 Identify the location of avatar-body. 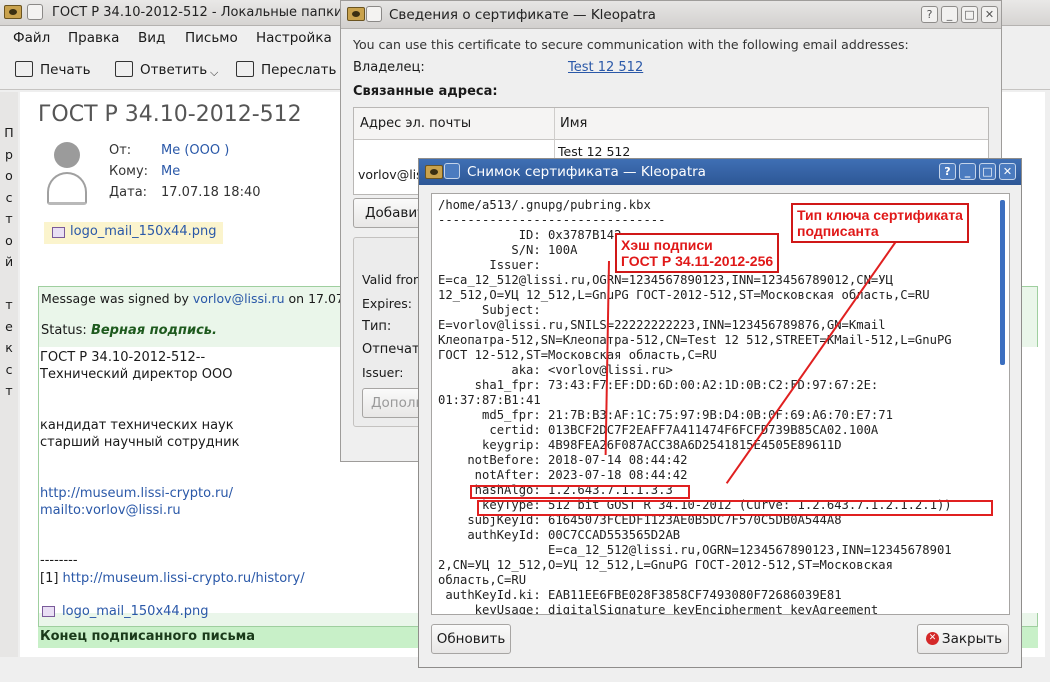
(67, 188).